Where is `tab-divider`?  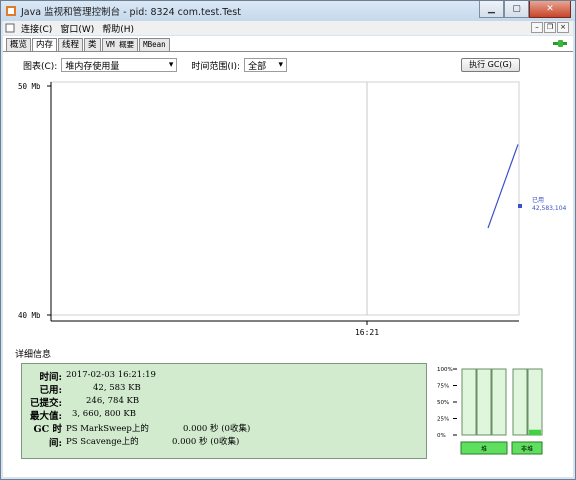
tab-divider is located at coordinates (288, 51).